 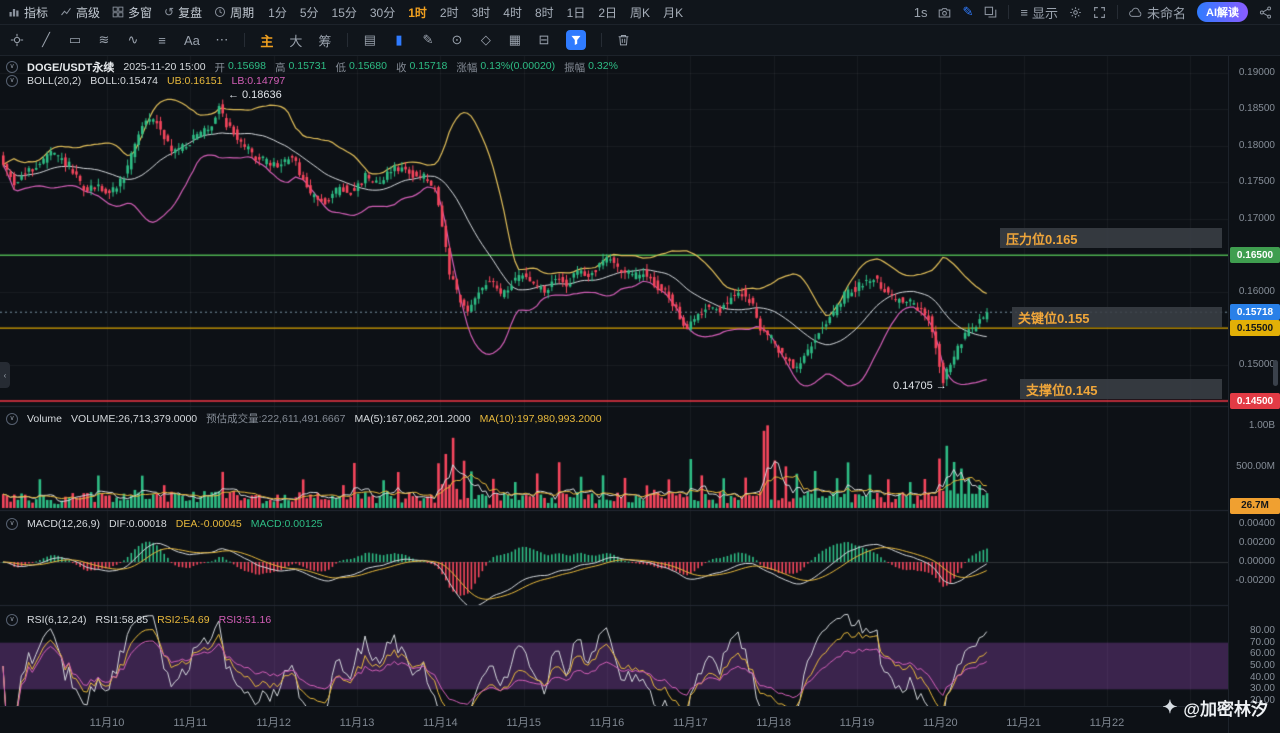 I want to click on measure-tool: ⊟, so click(x=544, y=40).